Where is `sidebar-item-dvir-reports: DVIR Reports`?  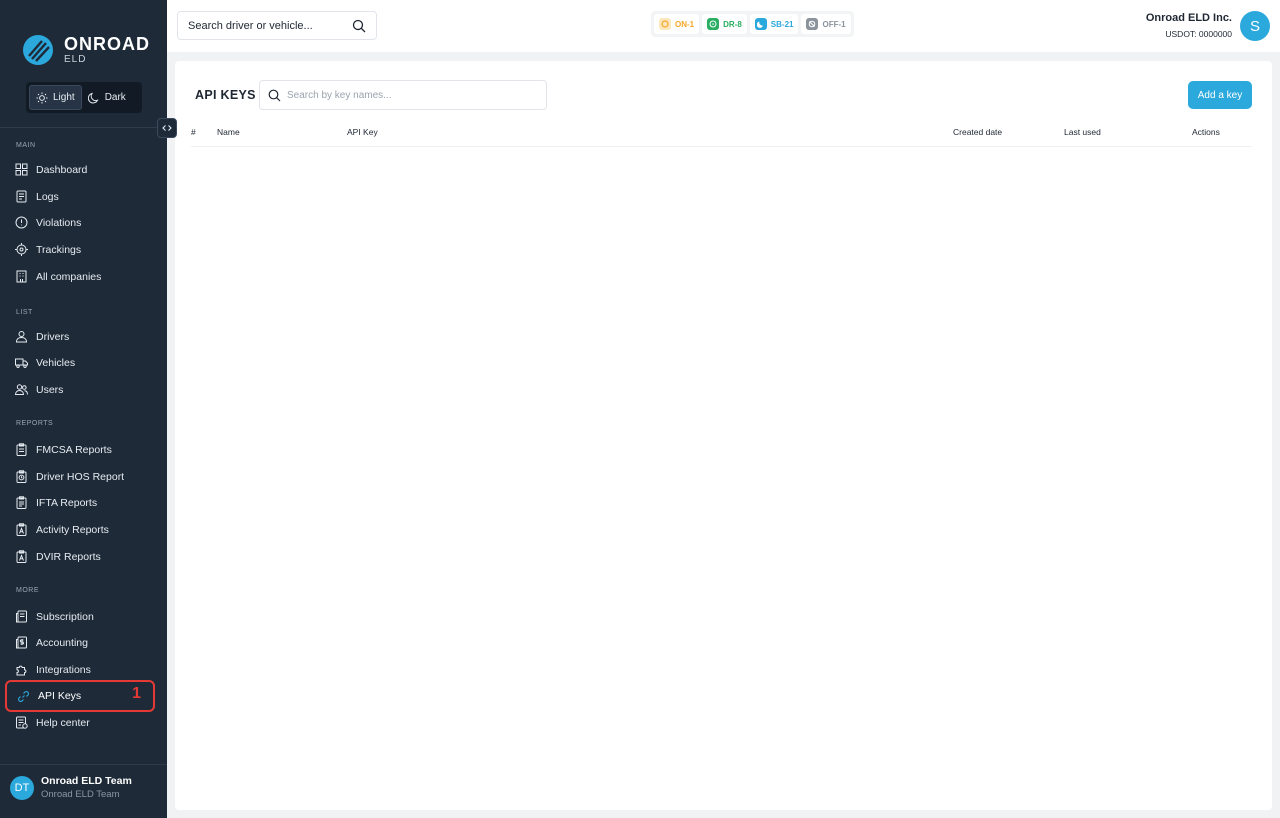 sidebar-item-dvir-reports: DVIR Reports is located at coordinates (80, 556).